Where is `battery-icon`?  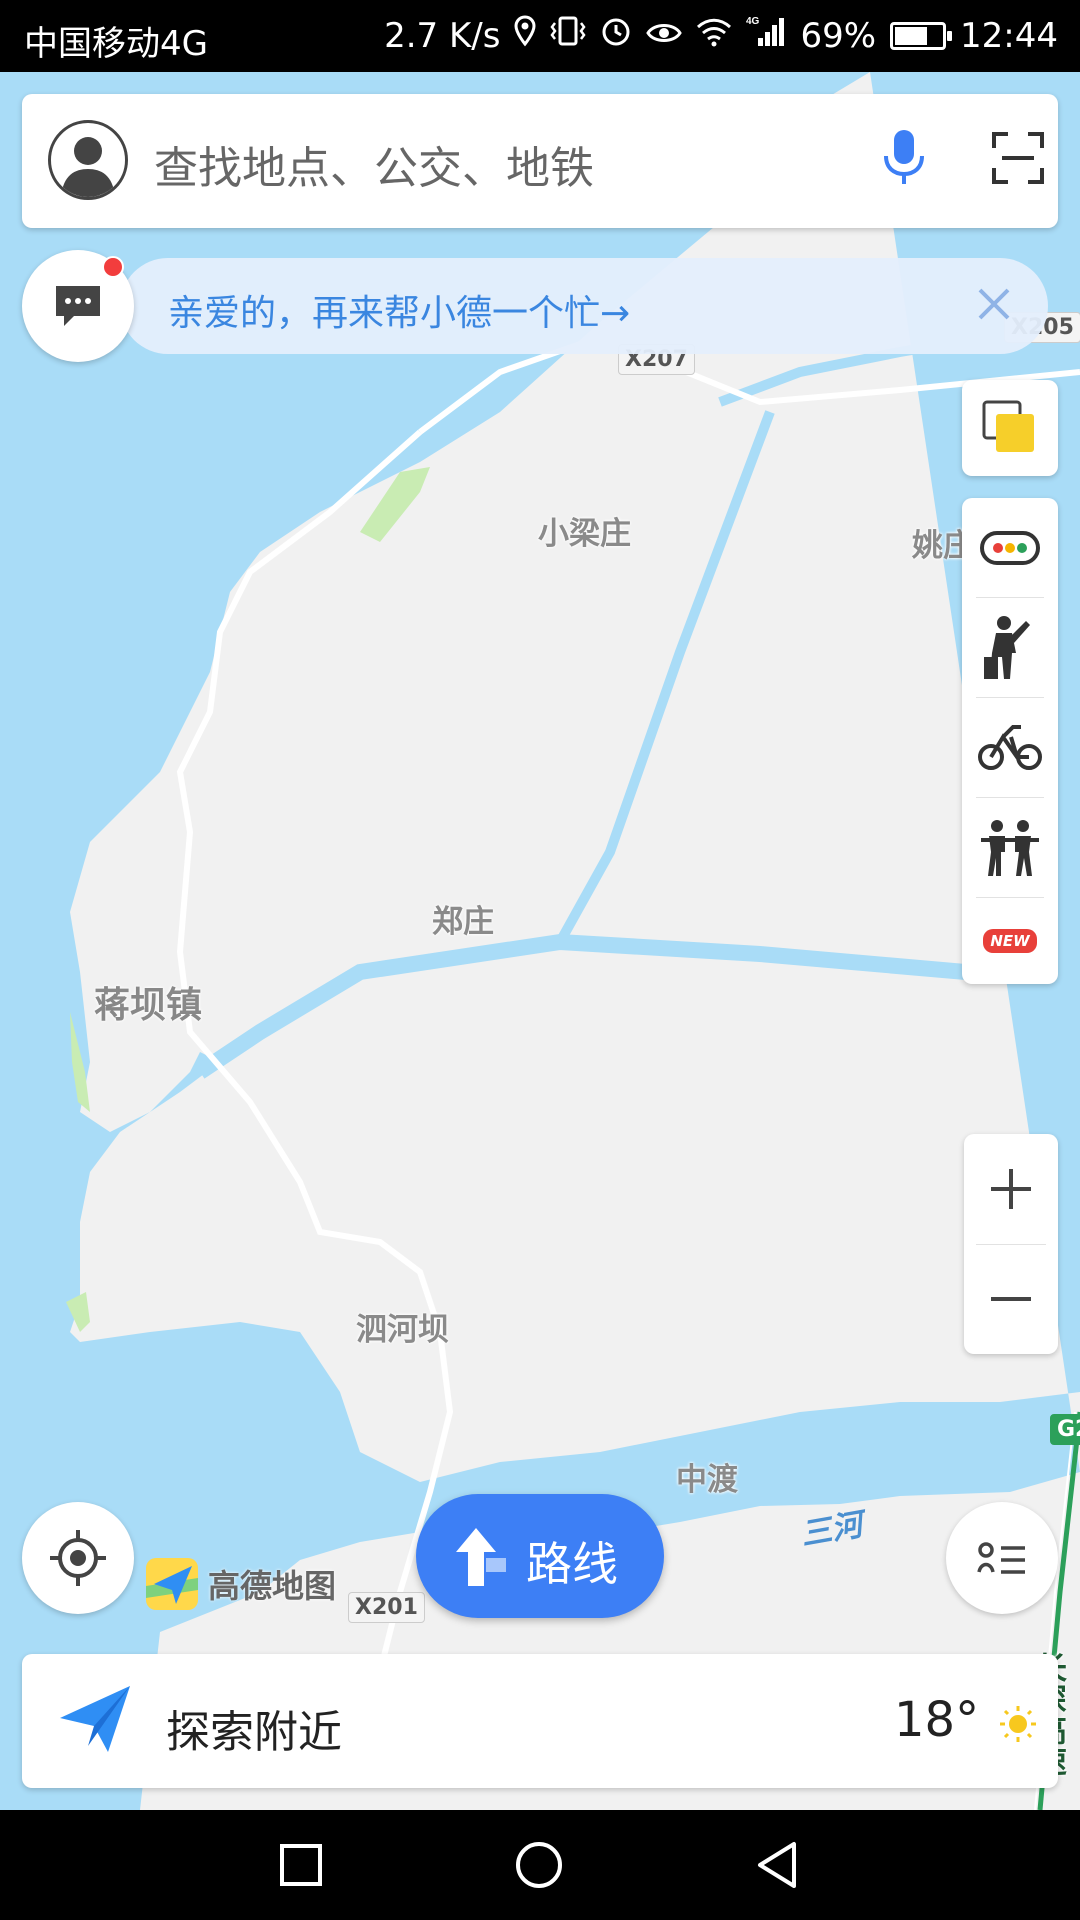 battery-icon is located at coordinates (921, 35).